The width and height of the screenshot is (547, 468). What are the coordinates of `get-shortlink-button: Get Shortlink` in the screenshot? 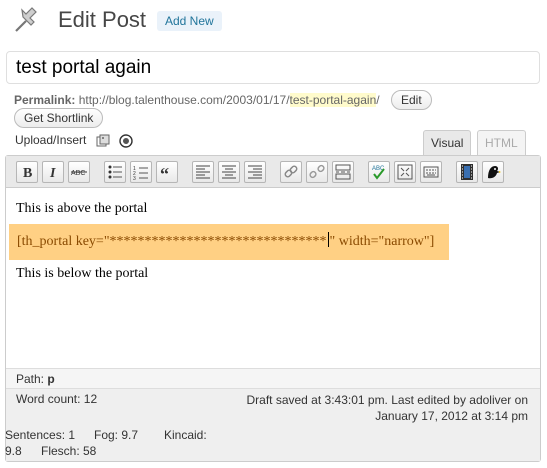 It's located at (59, 118).